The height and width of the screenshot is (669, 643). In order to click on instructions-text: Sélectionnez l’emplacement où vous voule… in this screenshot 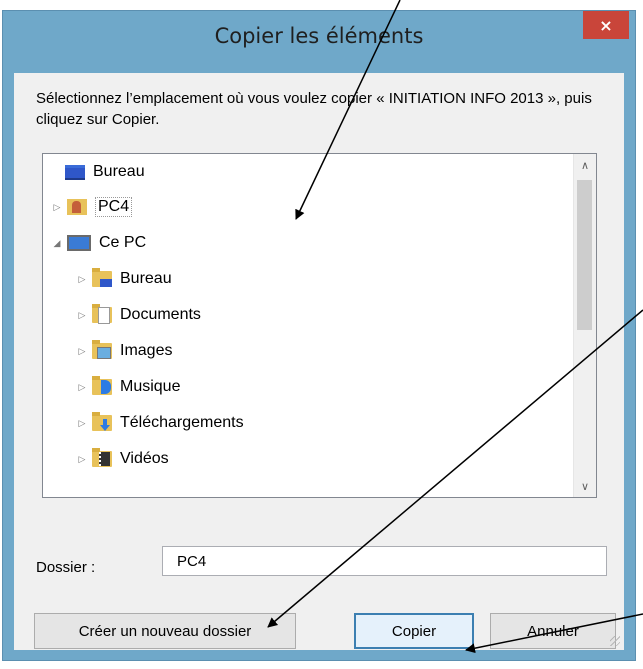, I will do `click(314, 109)`.